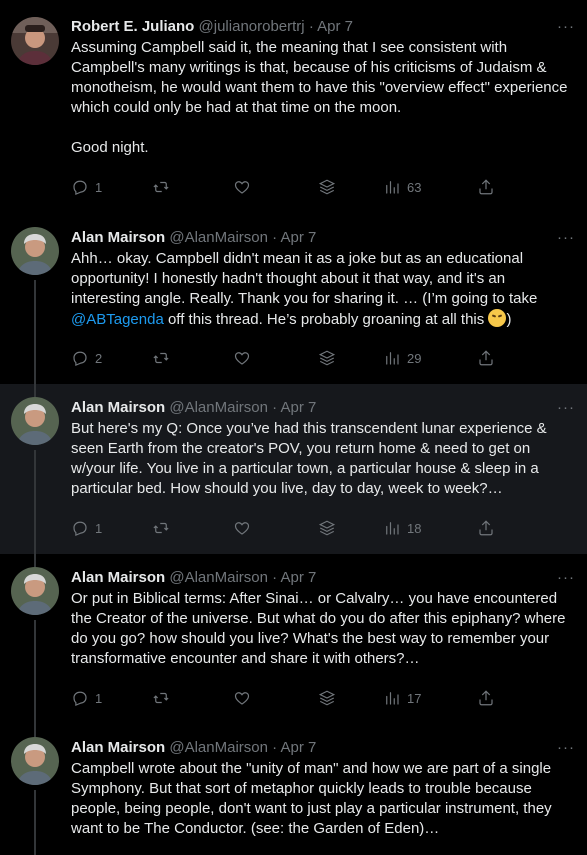 The width and height of the screenshot is (587, 855). I want to click on views-button: 63, so click(402, 187).